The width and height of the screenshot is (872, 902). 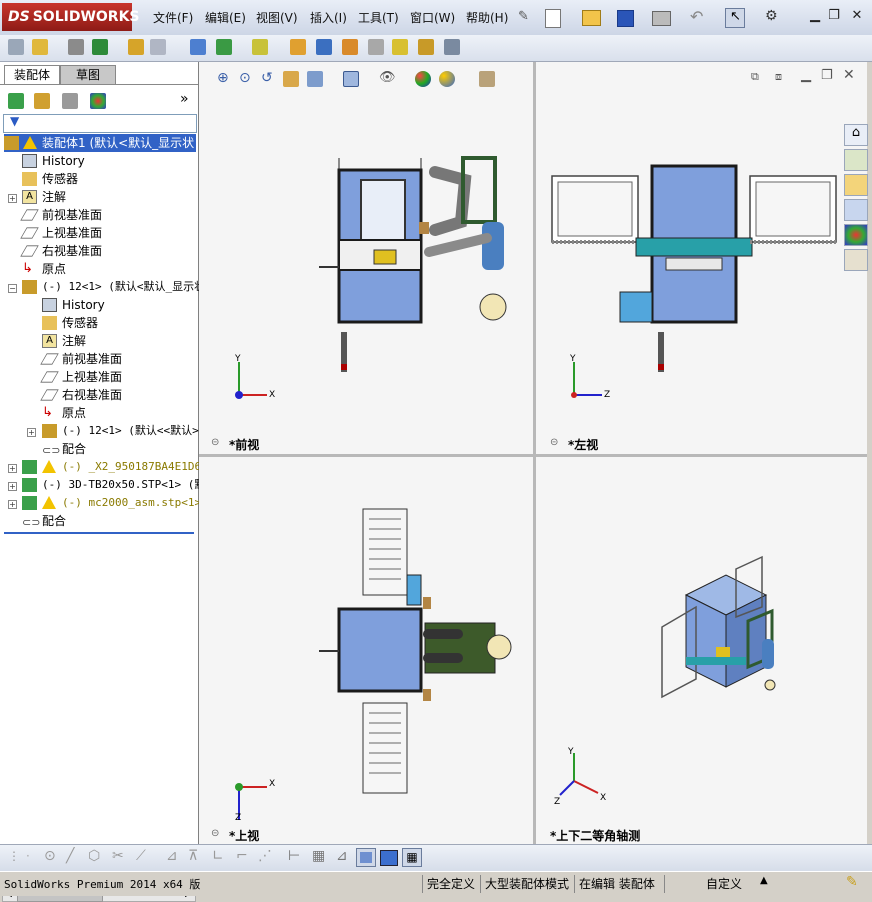 I want to click on status-editing: 在编辑 装配体, so click(x=616, y=884).